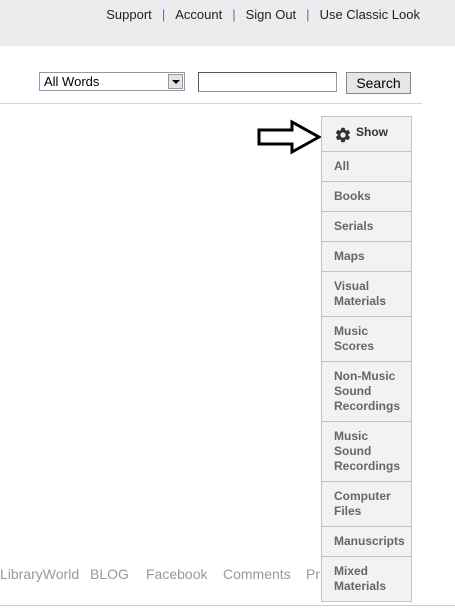 The image size is (455, 609). I want to click on search-button: Search, so click(378, 83).